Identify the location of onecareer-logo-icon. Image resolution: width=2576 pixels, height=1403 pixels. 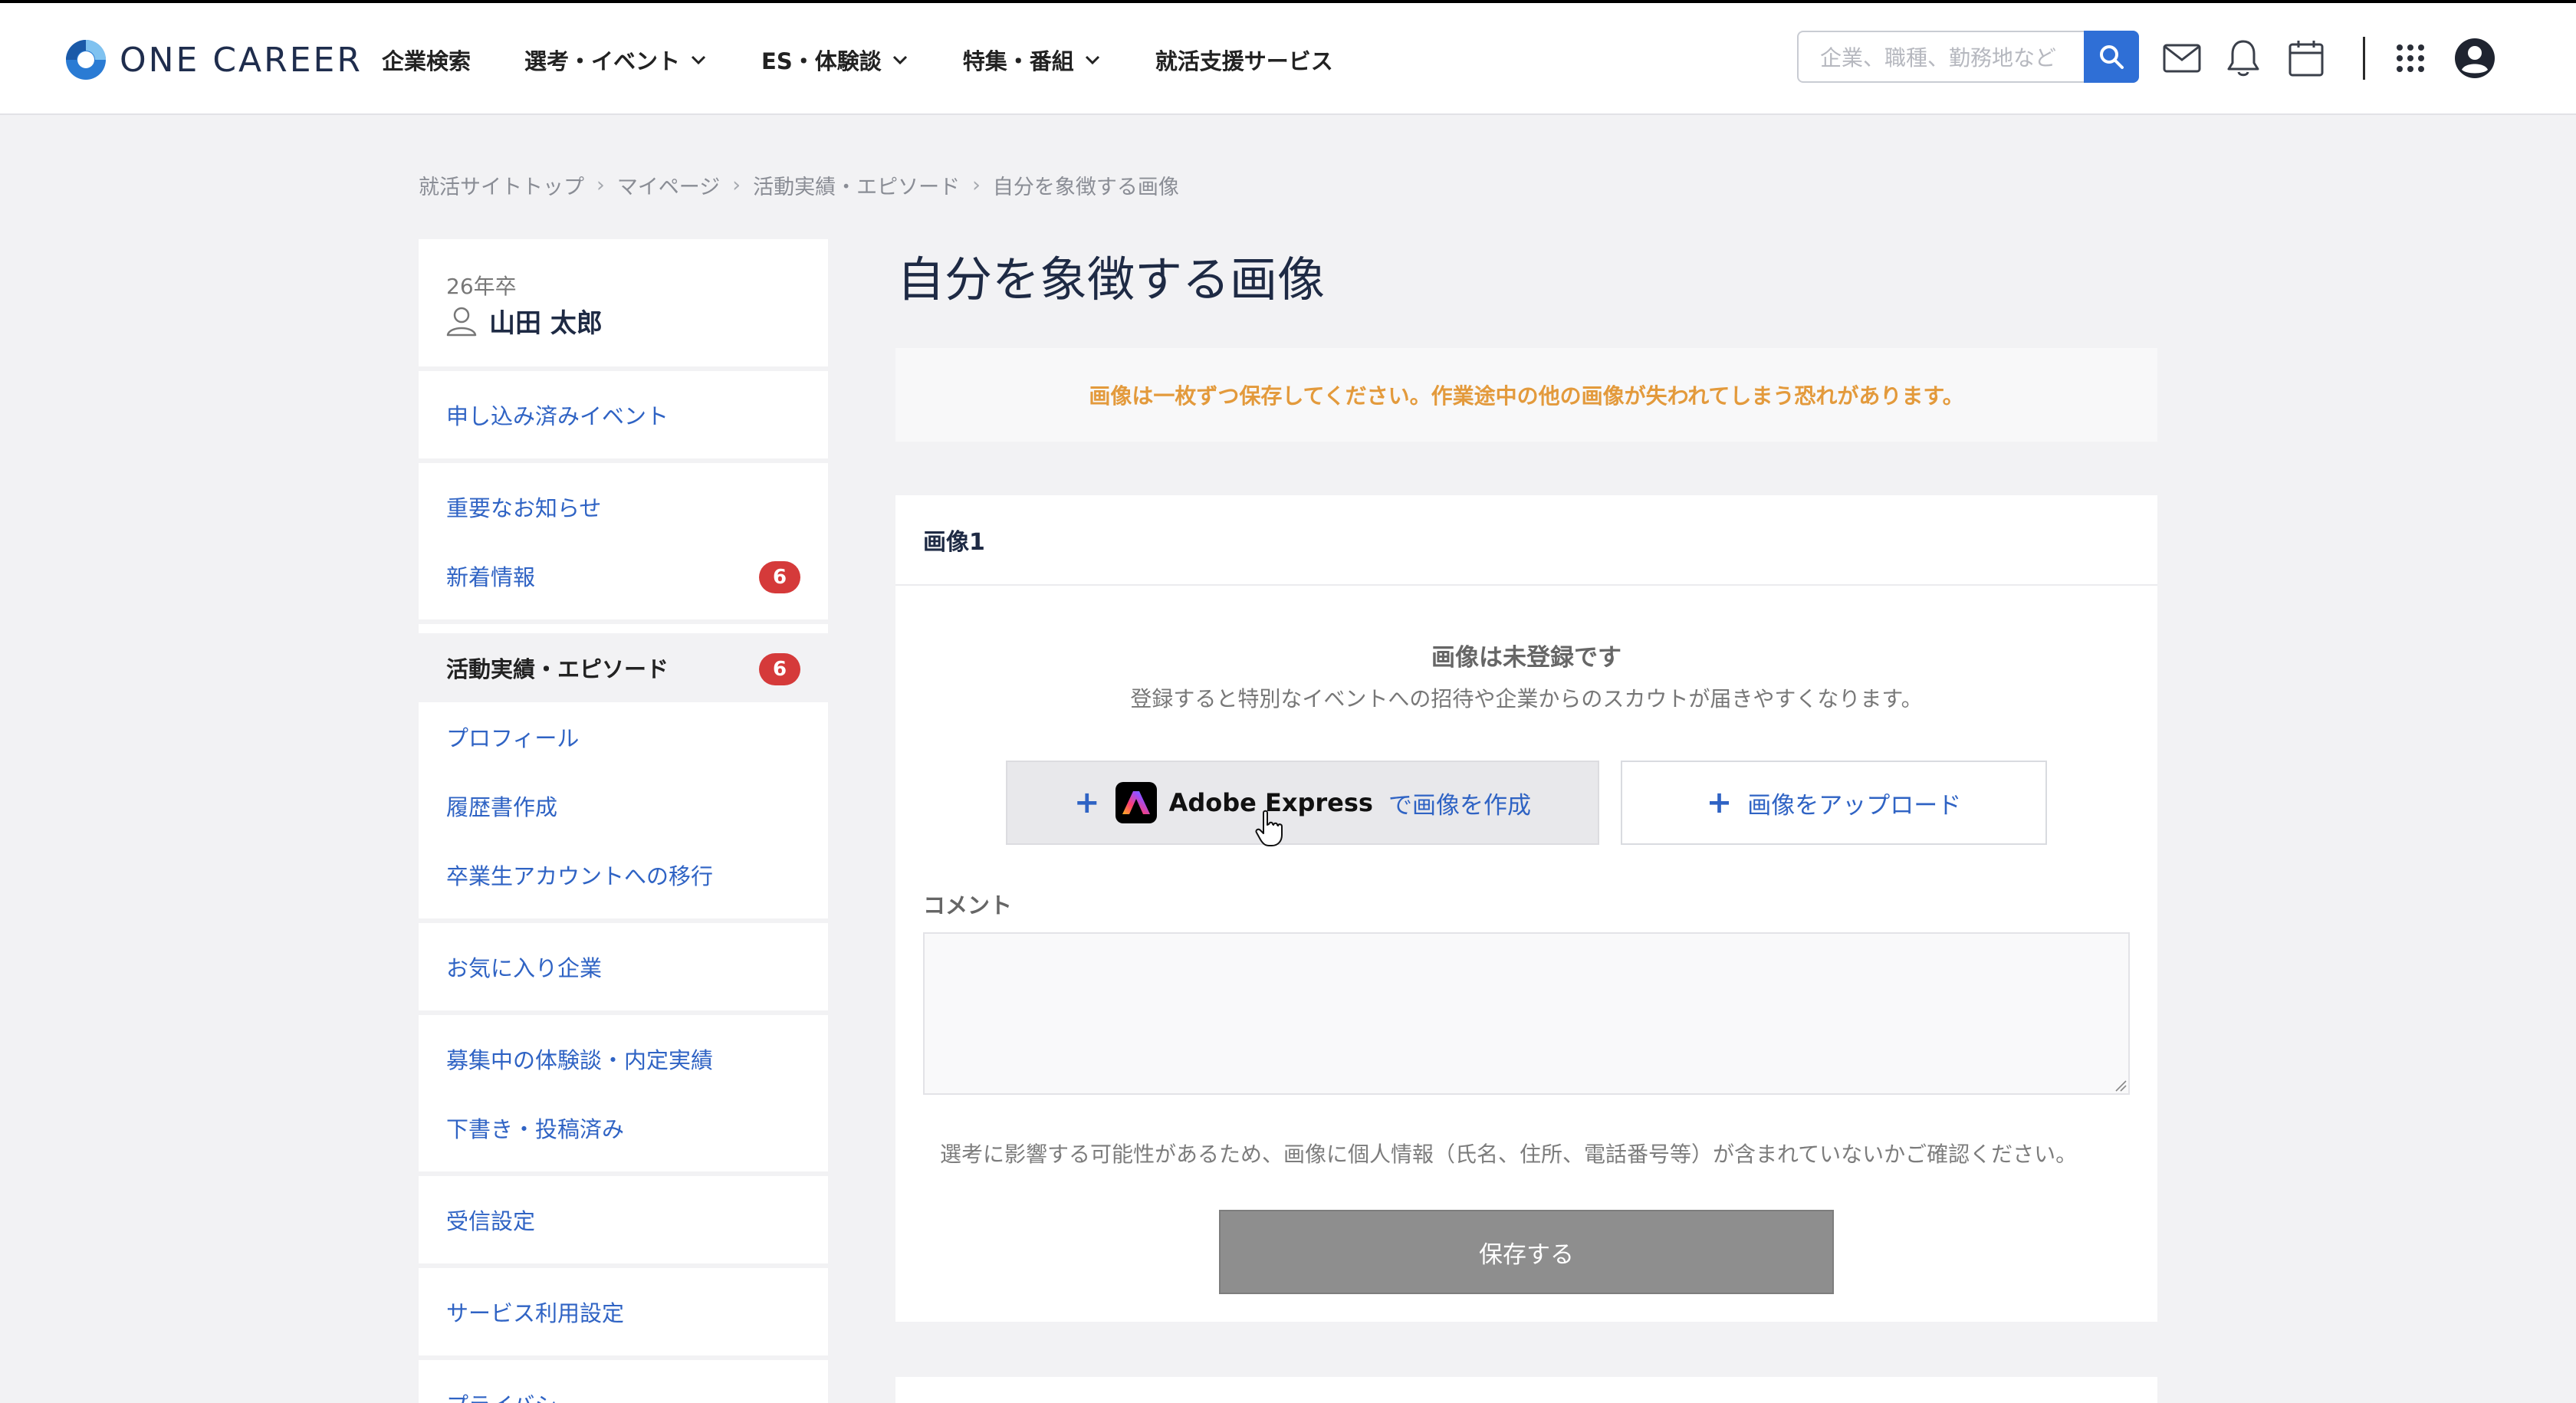
(86, 60).